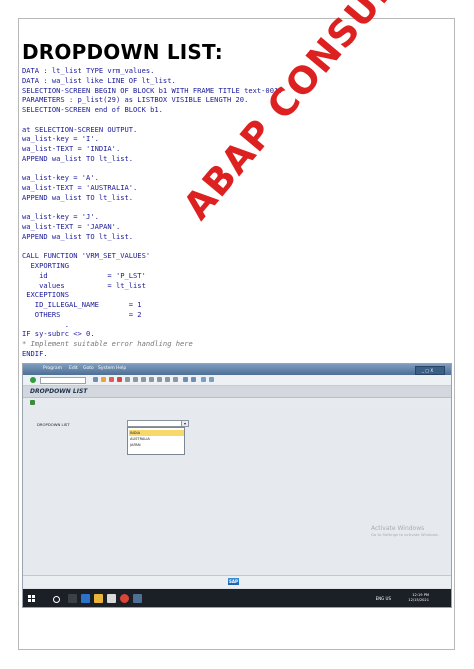 This screenshot has width=474, height=669. Describe the element at coordinates (237, 402) in the screenshot. I see `application-toolbar` at that location.